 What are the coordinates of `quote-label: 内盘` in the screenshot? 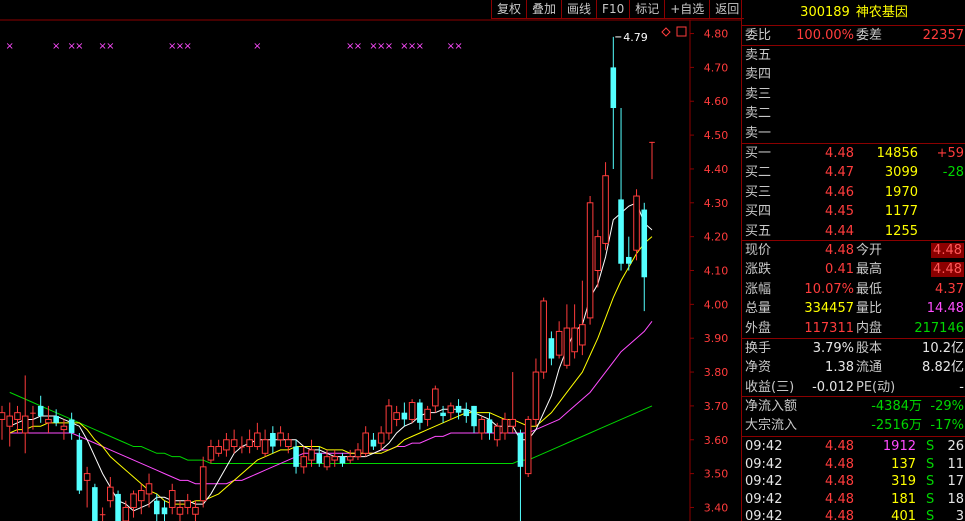 It's located at (869, 328).